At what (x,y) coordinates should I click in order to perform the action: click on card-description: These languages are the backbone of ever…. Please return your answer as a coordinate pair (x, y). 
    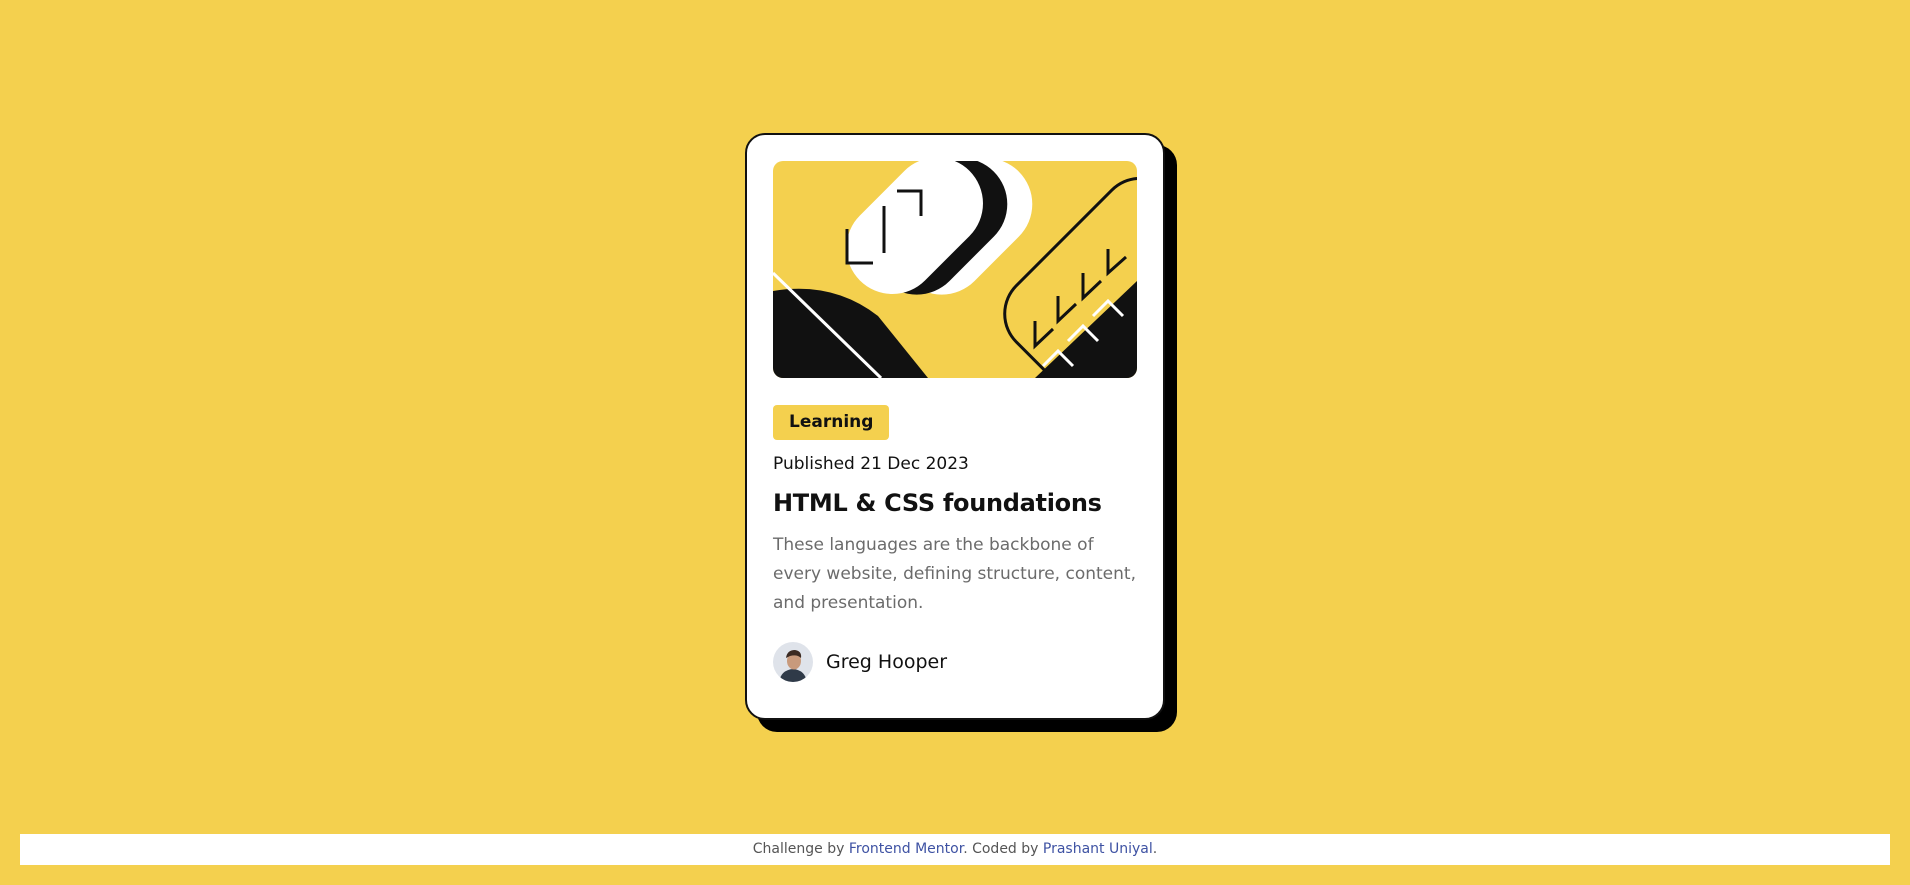
    Looking at the image, I should click on (954, 574).